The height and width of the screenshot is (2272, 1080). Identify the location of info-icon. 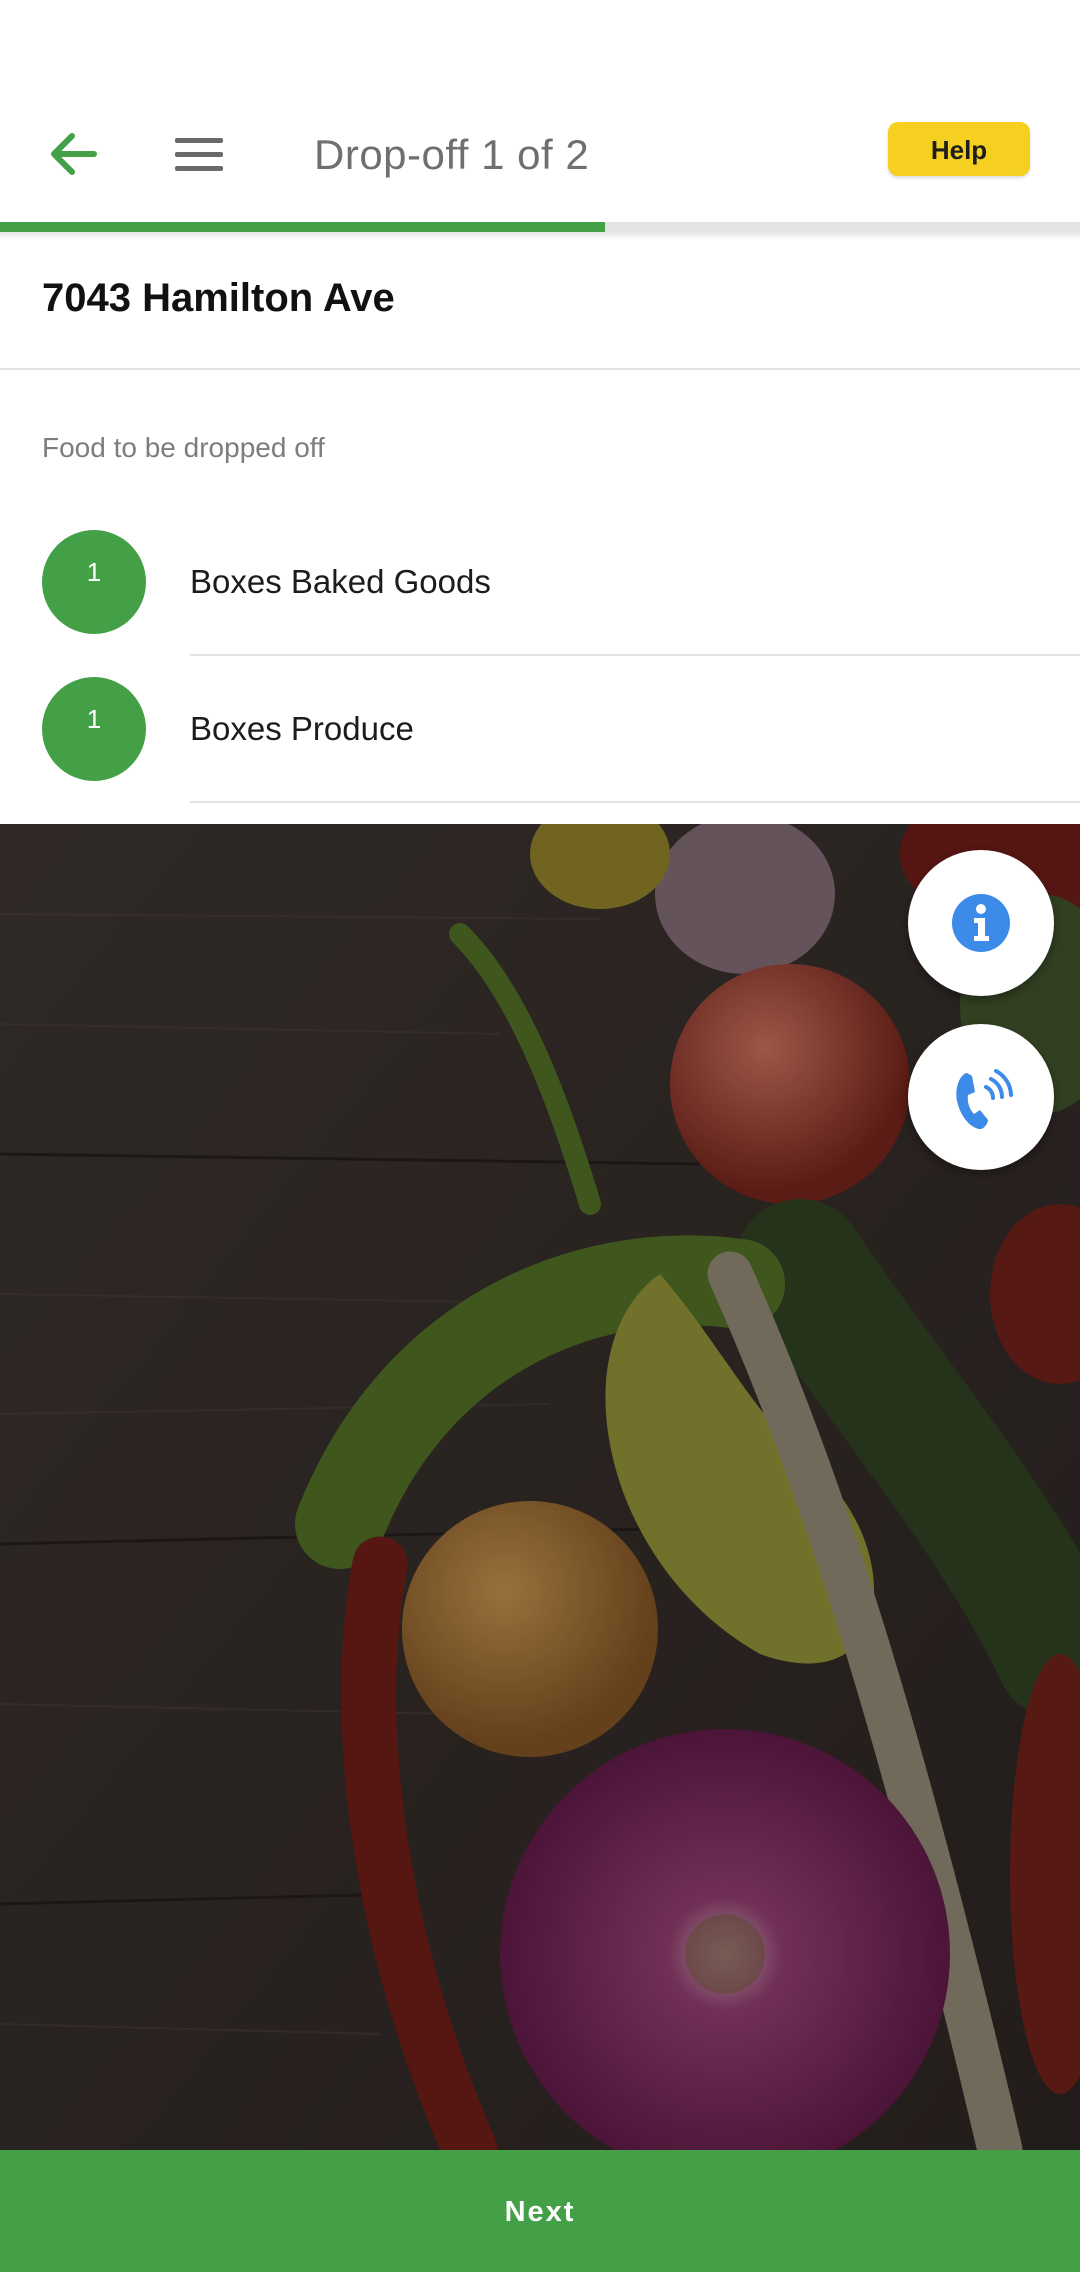
(981, 923).